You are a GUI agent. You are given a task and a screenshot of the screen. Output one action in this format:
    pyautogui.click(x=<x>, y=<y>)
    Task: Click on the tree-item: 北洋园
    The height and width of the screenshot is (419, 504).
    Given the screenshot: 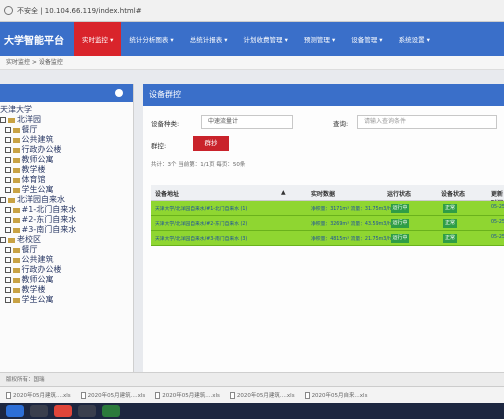 What is the action you would take?
    pyautogui.click(x=66, y=120)
    